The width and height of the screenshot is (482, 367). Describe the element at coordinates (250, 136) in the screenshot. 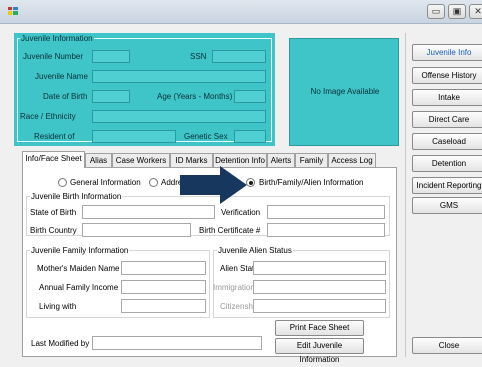

I see `genetic-sex-field` at that location.